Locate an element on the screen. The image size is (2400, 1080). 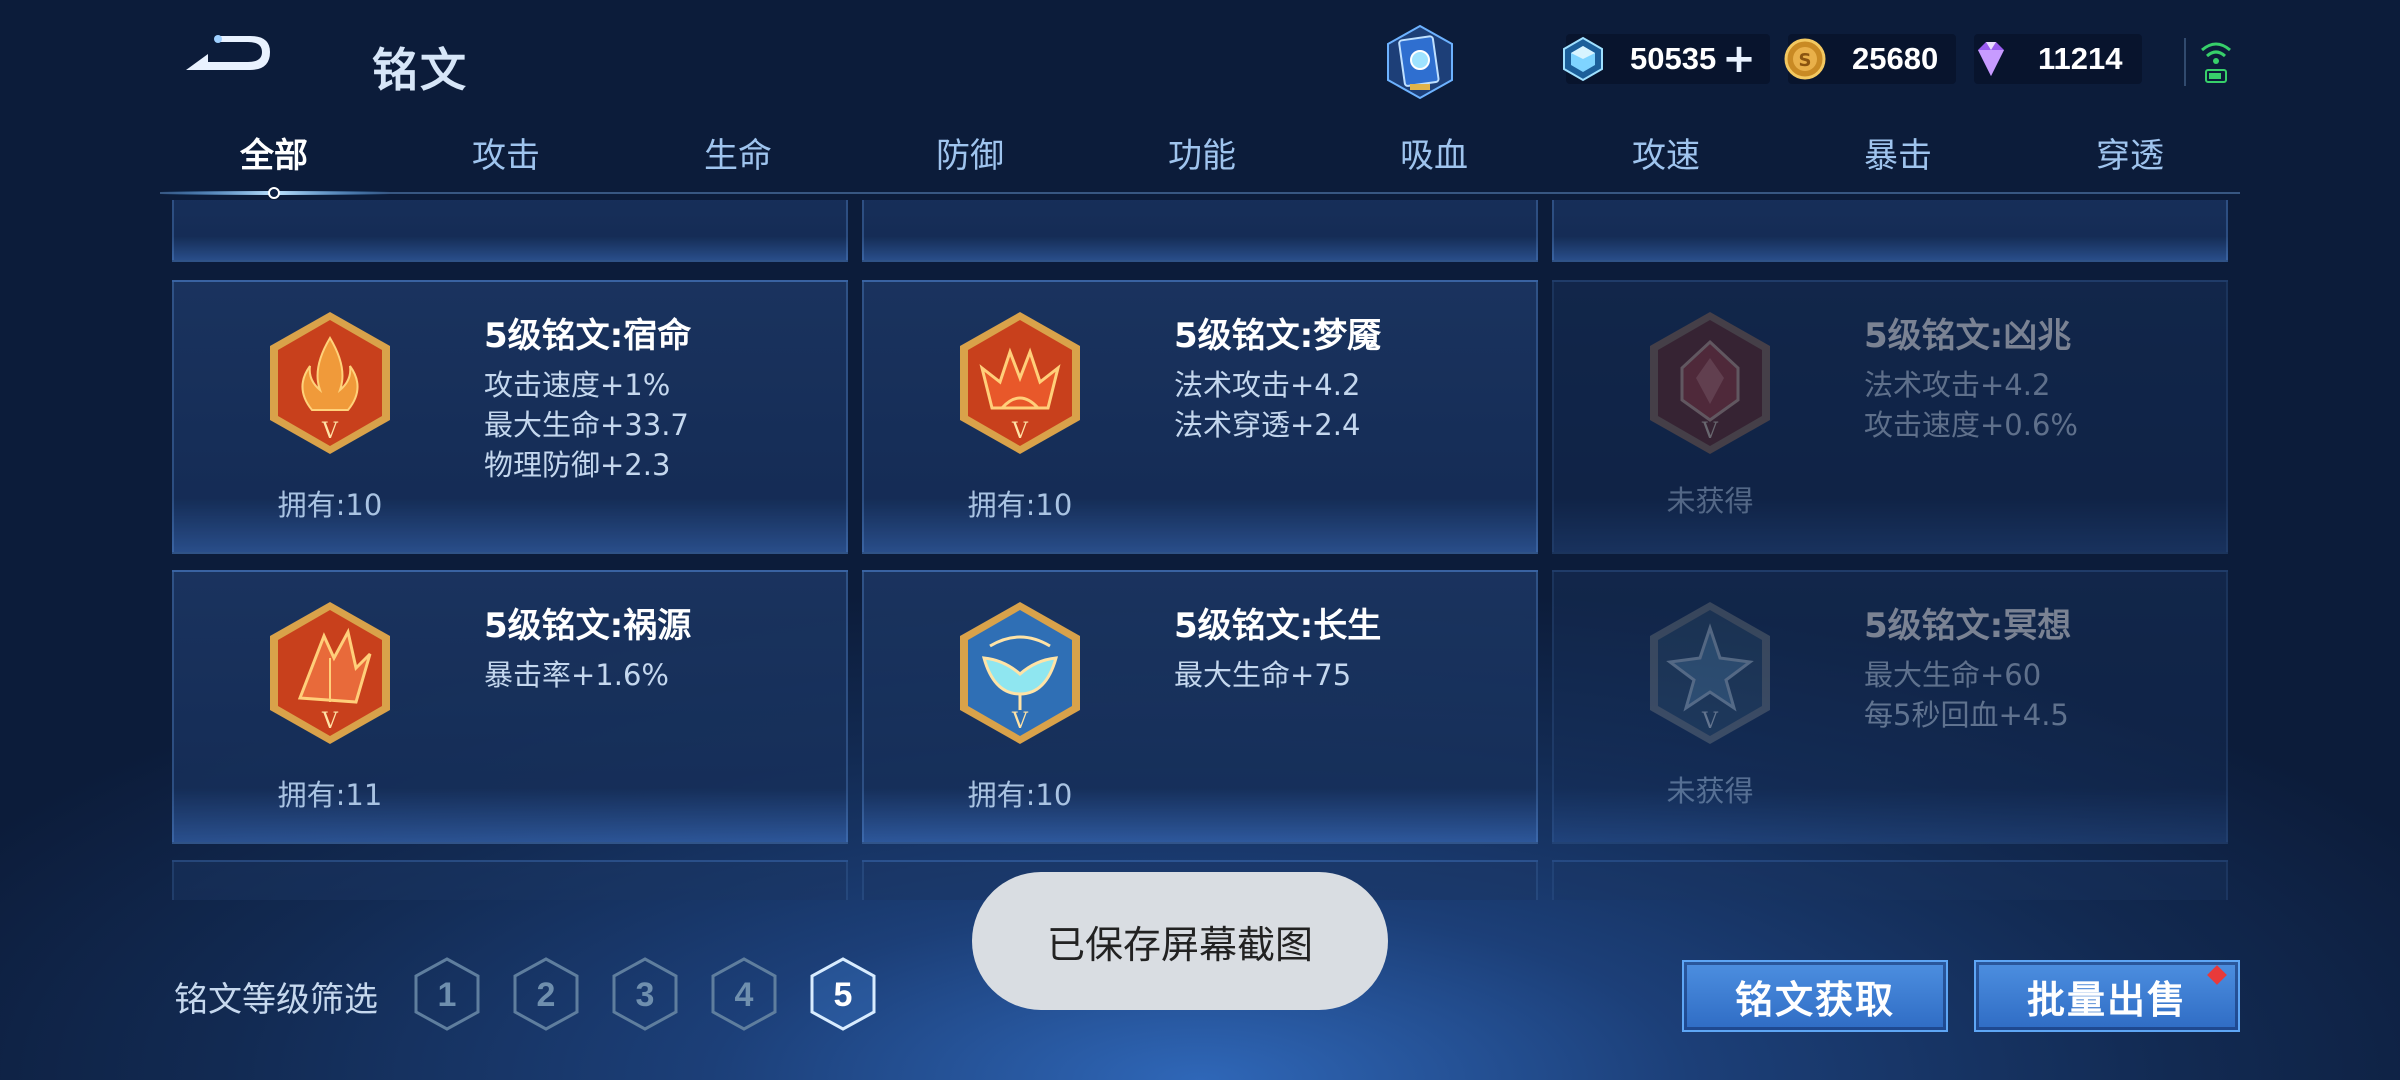
inscription-card-huoyuan: V 5级铭文:祸源 暴击率+1.6% 拥有:11 is located at coordinates (510, 707).